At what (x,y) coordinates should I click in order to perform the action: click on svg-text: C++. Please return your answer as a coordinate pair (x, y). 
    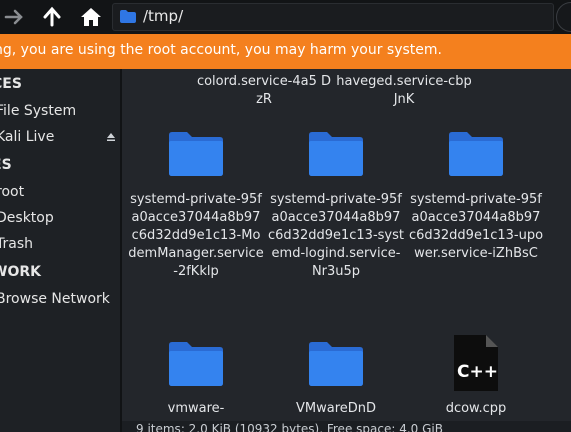
    Looking at the image, I should click on (477, 372).